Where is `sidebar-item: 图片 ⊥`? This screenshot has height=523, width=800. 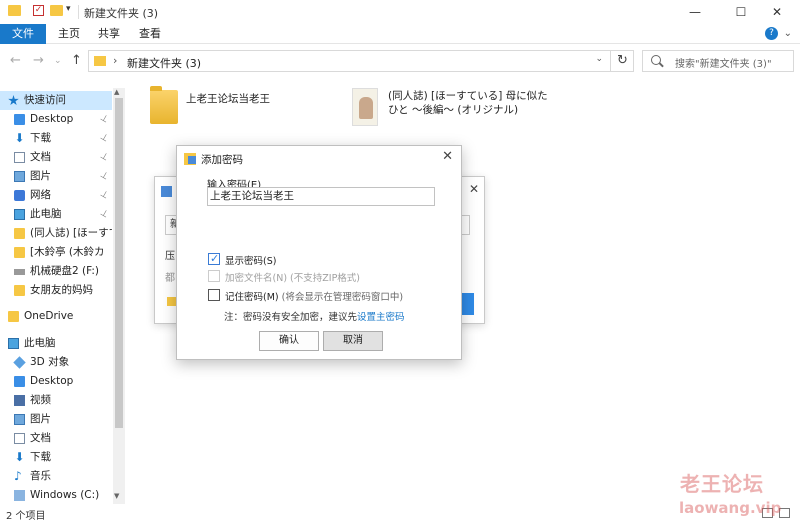
sidebar-item: 图片 ⊥ is located at coordinates (56, 176).